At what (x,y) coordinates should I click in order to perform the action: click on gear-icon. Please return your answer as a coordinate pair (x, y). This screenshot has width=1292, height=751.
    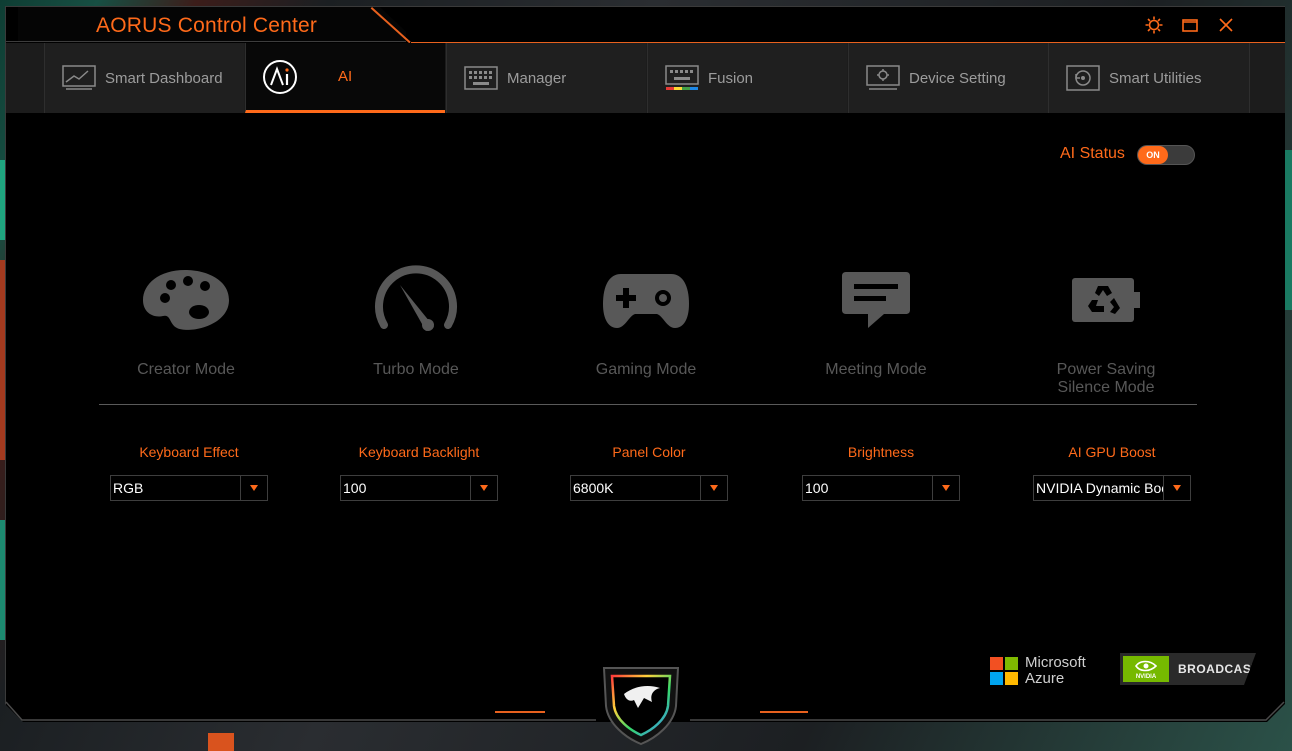
    Looking at the image, I should click on (1154, 25).